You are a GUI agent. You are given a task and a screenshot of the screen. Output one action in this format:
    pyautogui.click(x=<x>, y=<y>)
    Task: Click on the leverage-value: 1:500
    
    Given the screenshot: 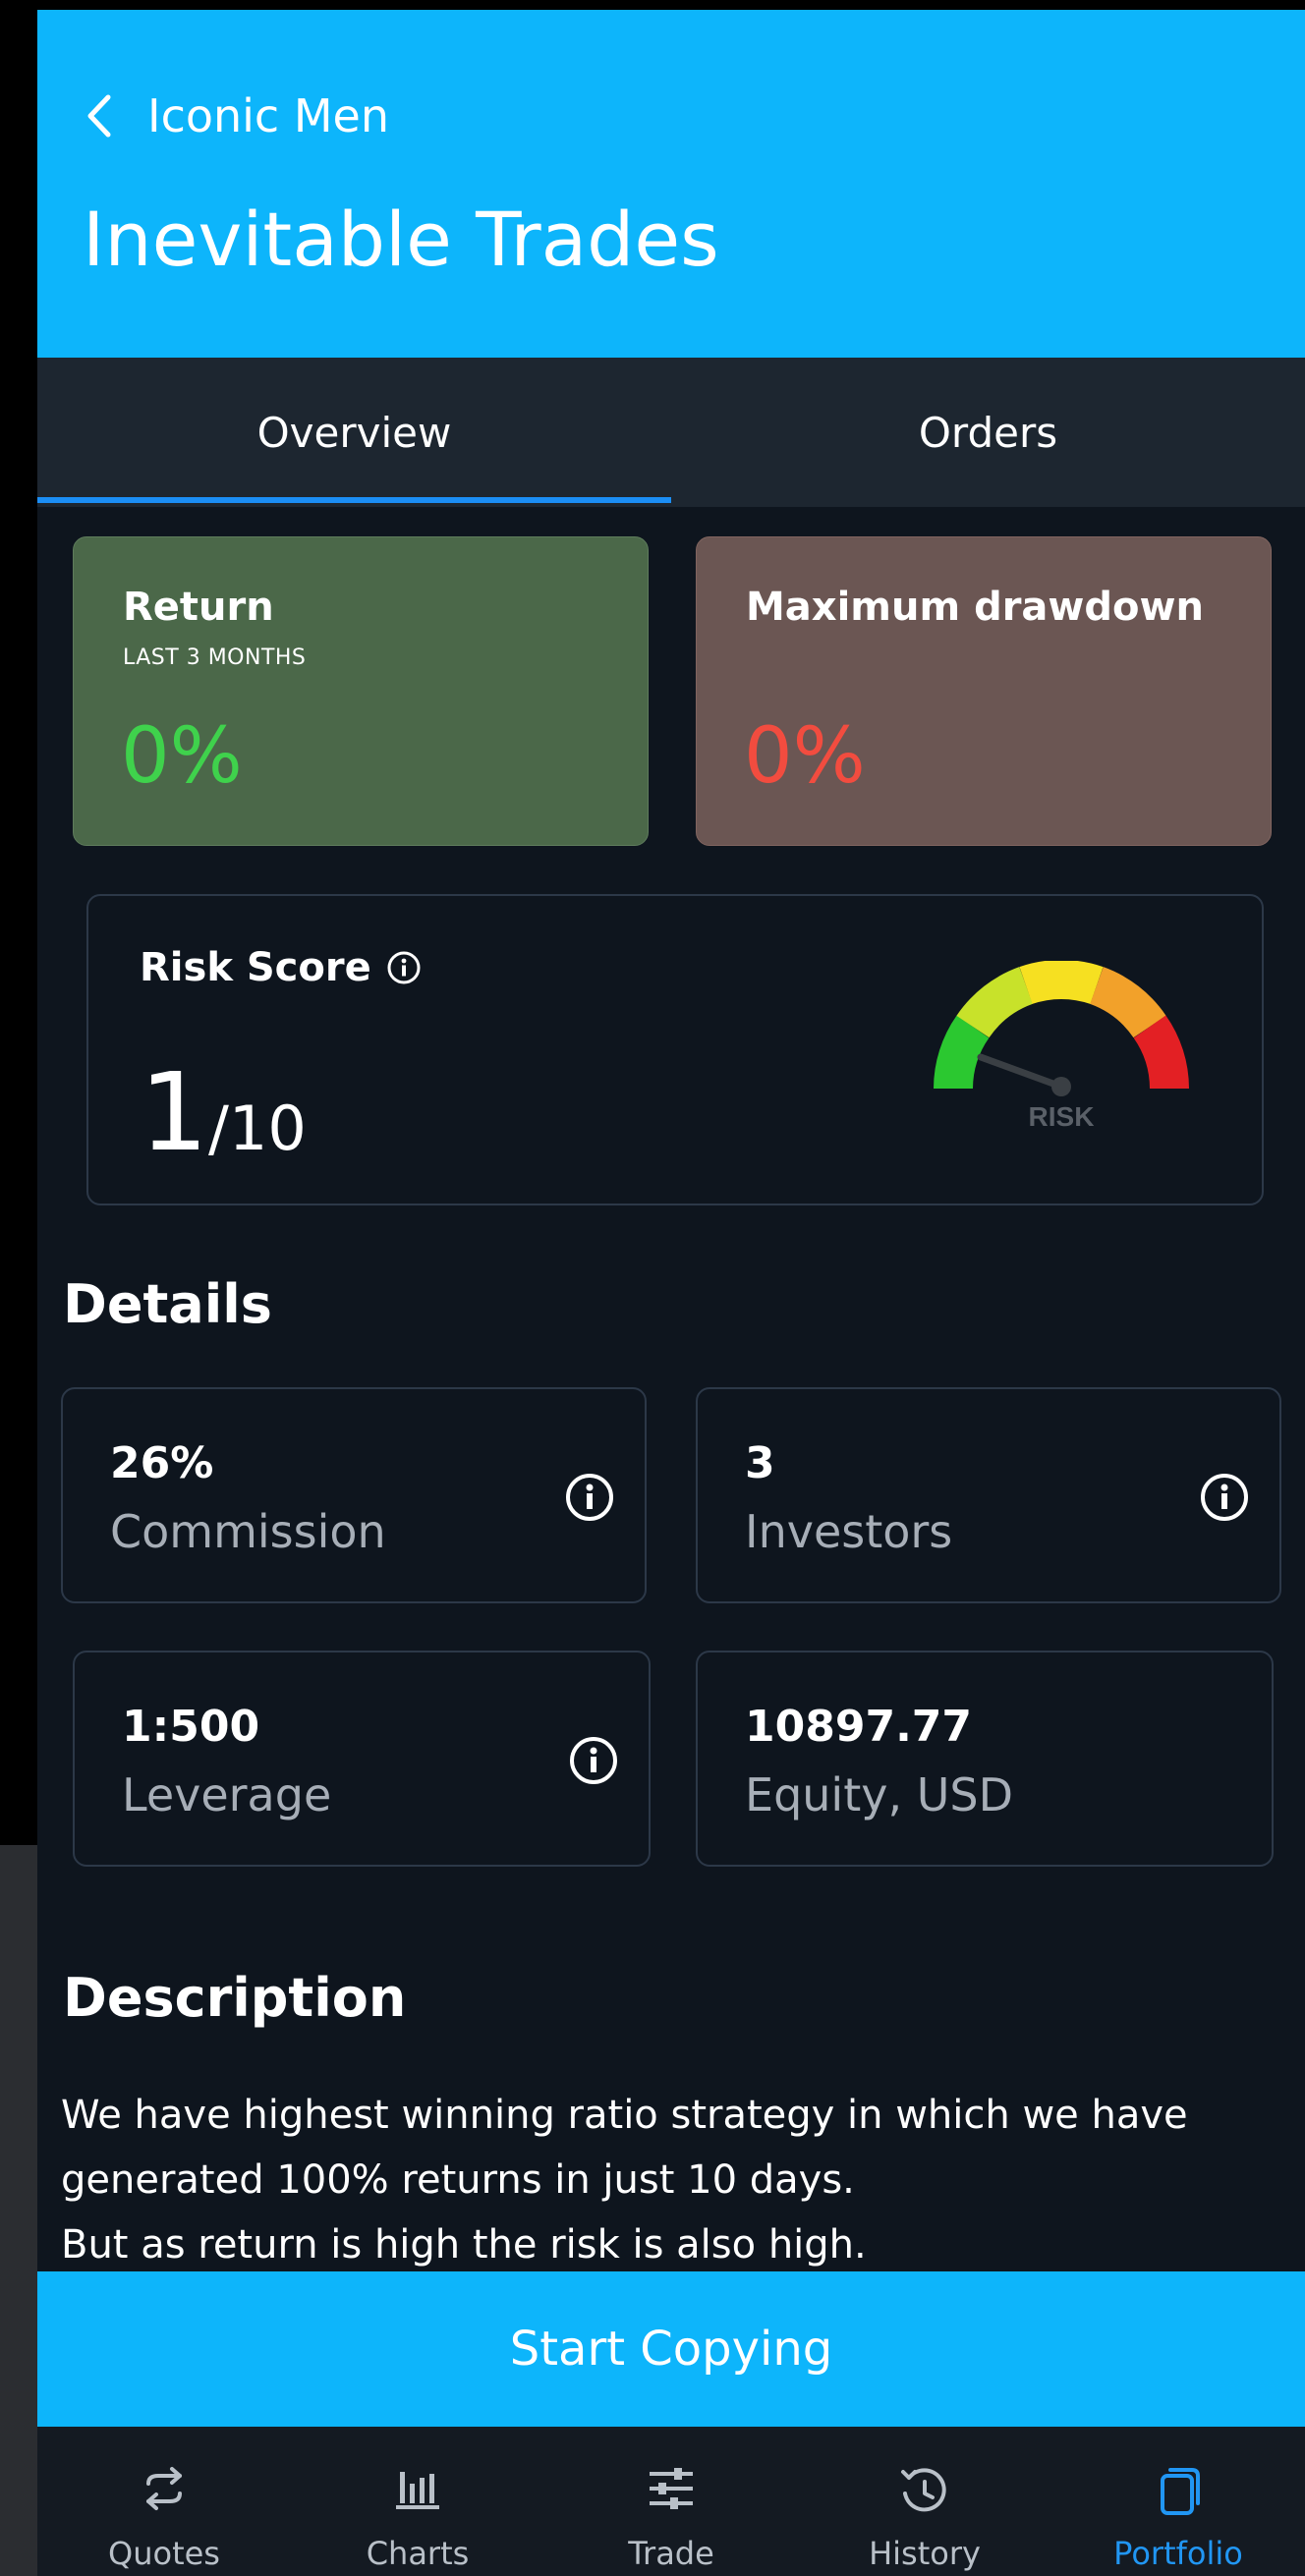 What is the action you would take?
    pyautogui.click(x=191, y=1727)
    